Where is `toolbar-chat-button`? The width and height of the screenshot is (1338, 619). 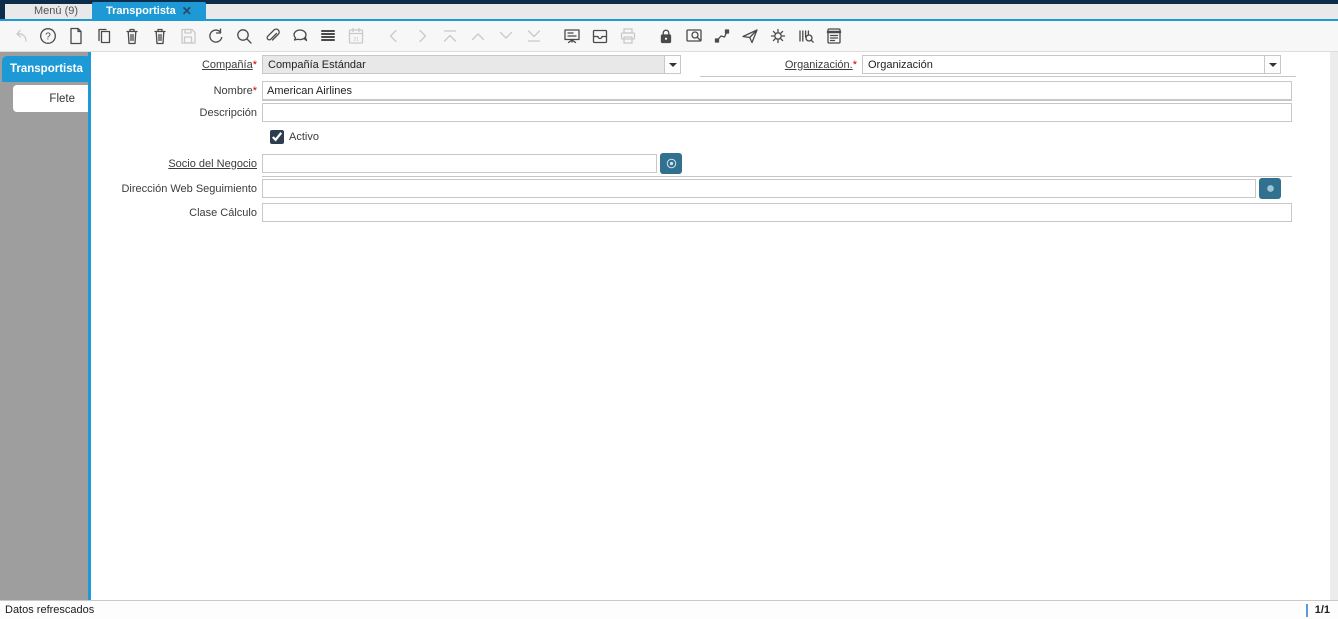
toolbar-chat-button is located at coordinates (300, 36).